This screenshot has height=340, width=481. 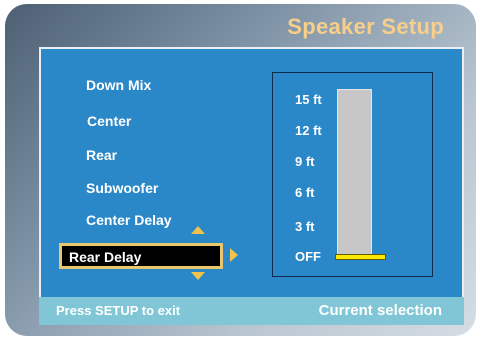 I want to click on status-bar: Press SETUP to exit Current selection, so click(x=251, y=311).